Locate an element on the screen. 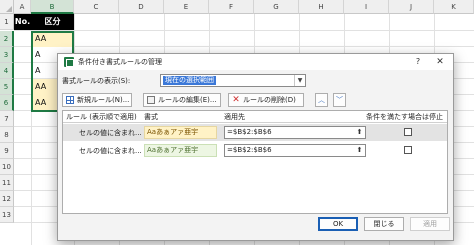 The width and height of the screenshot is (474, 245). cell-b1: 区分 is located at coordinates (52, 22).